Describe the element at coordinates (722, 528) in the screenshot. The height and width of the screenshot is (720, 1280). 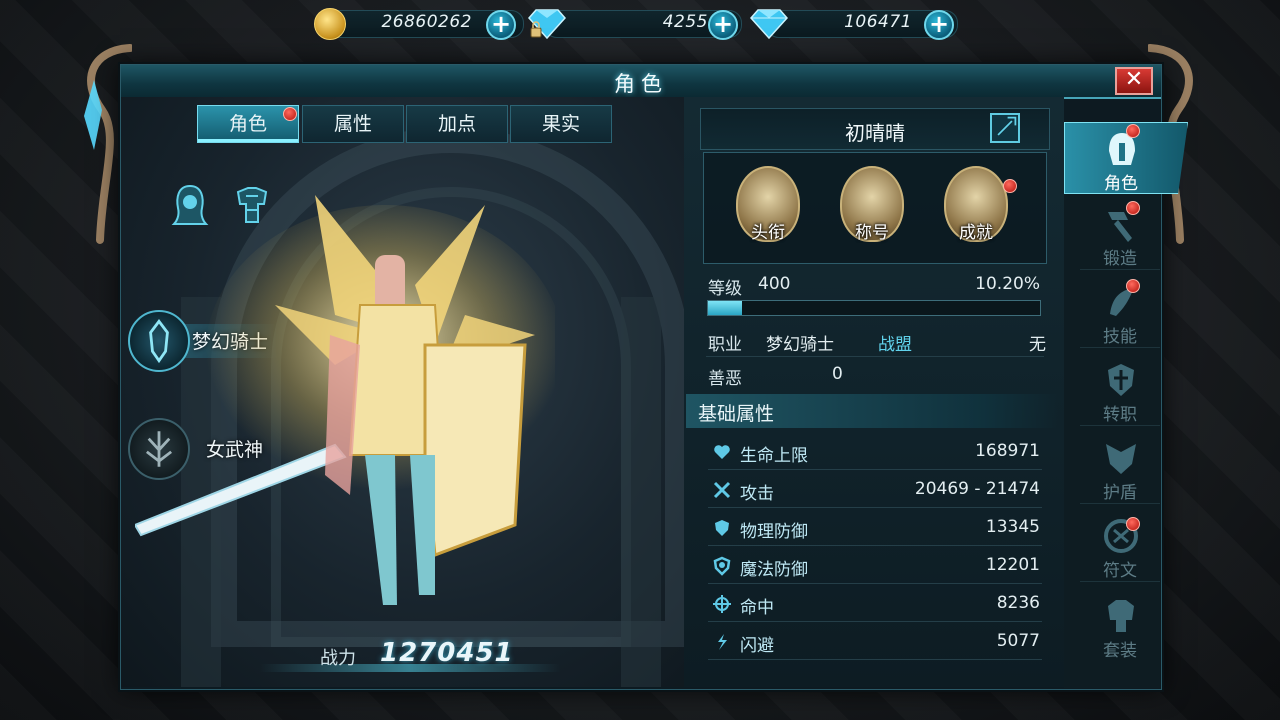
I see `shield-icon` at that location.